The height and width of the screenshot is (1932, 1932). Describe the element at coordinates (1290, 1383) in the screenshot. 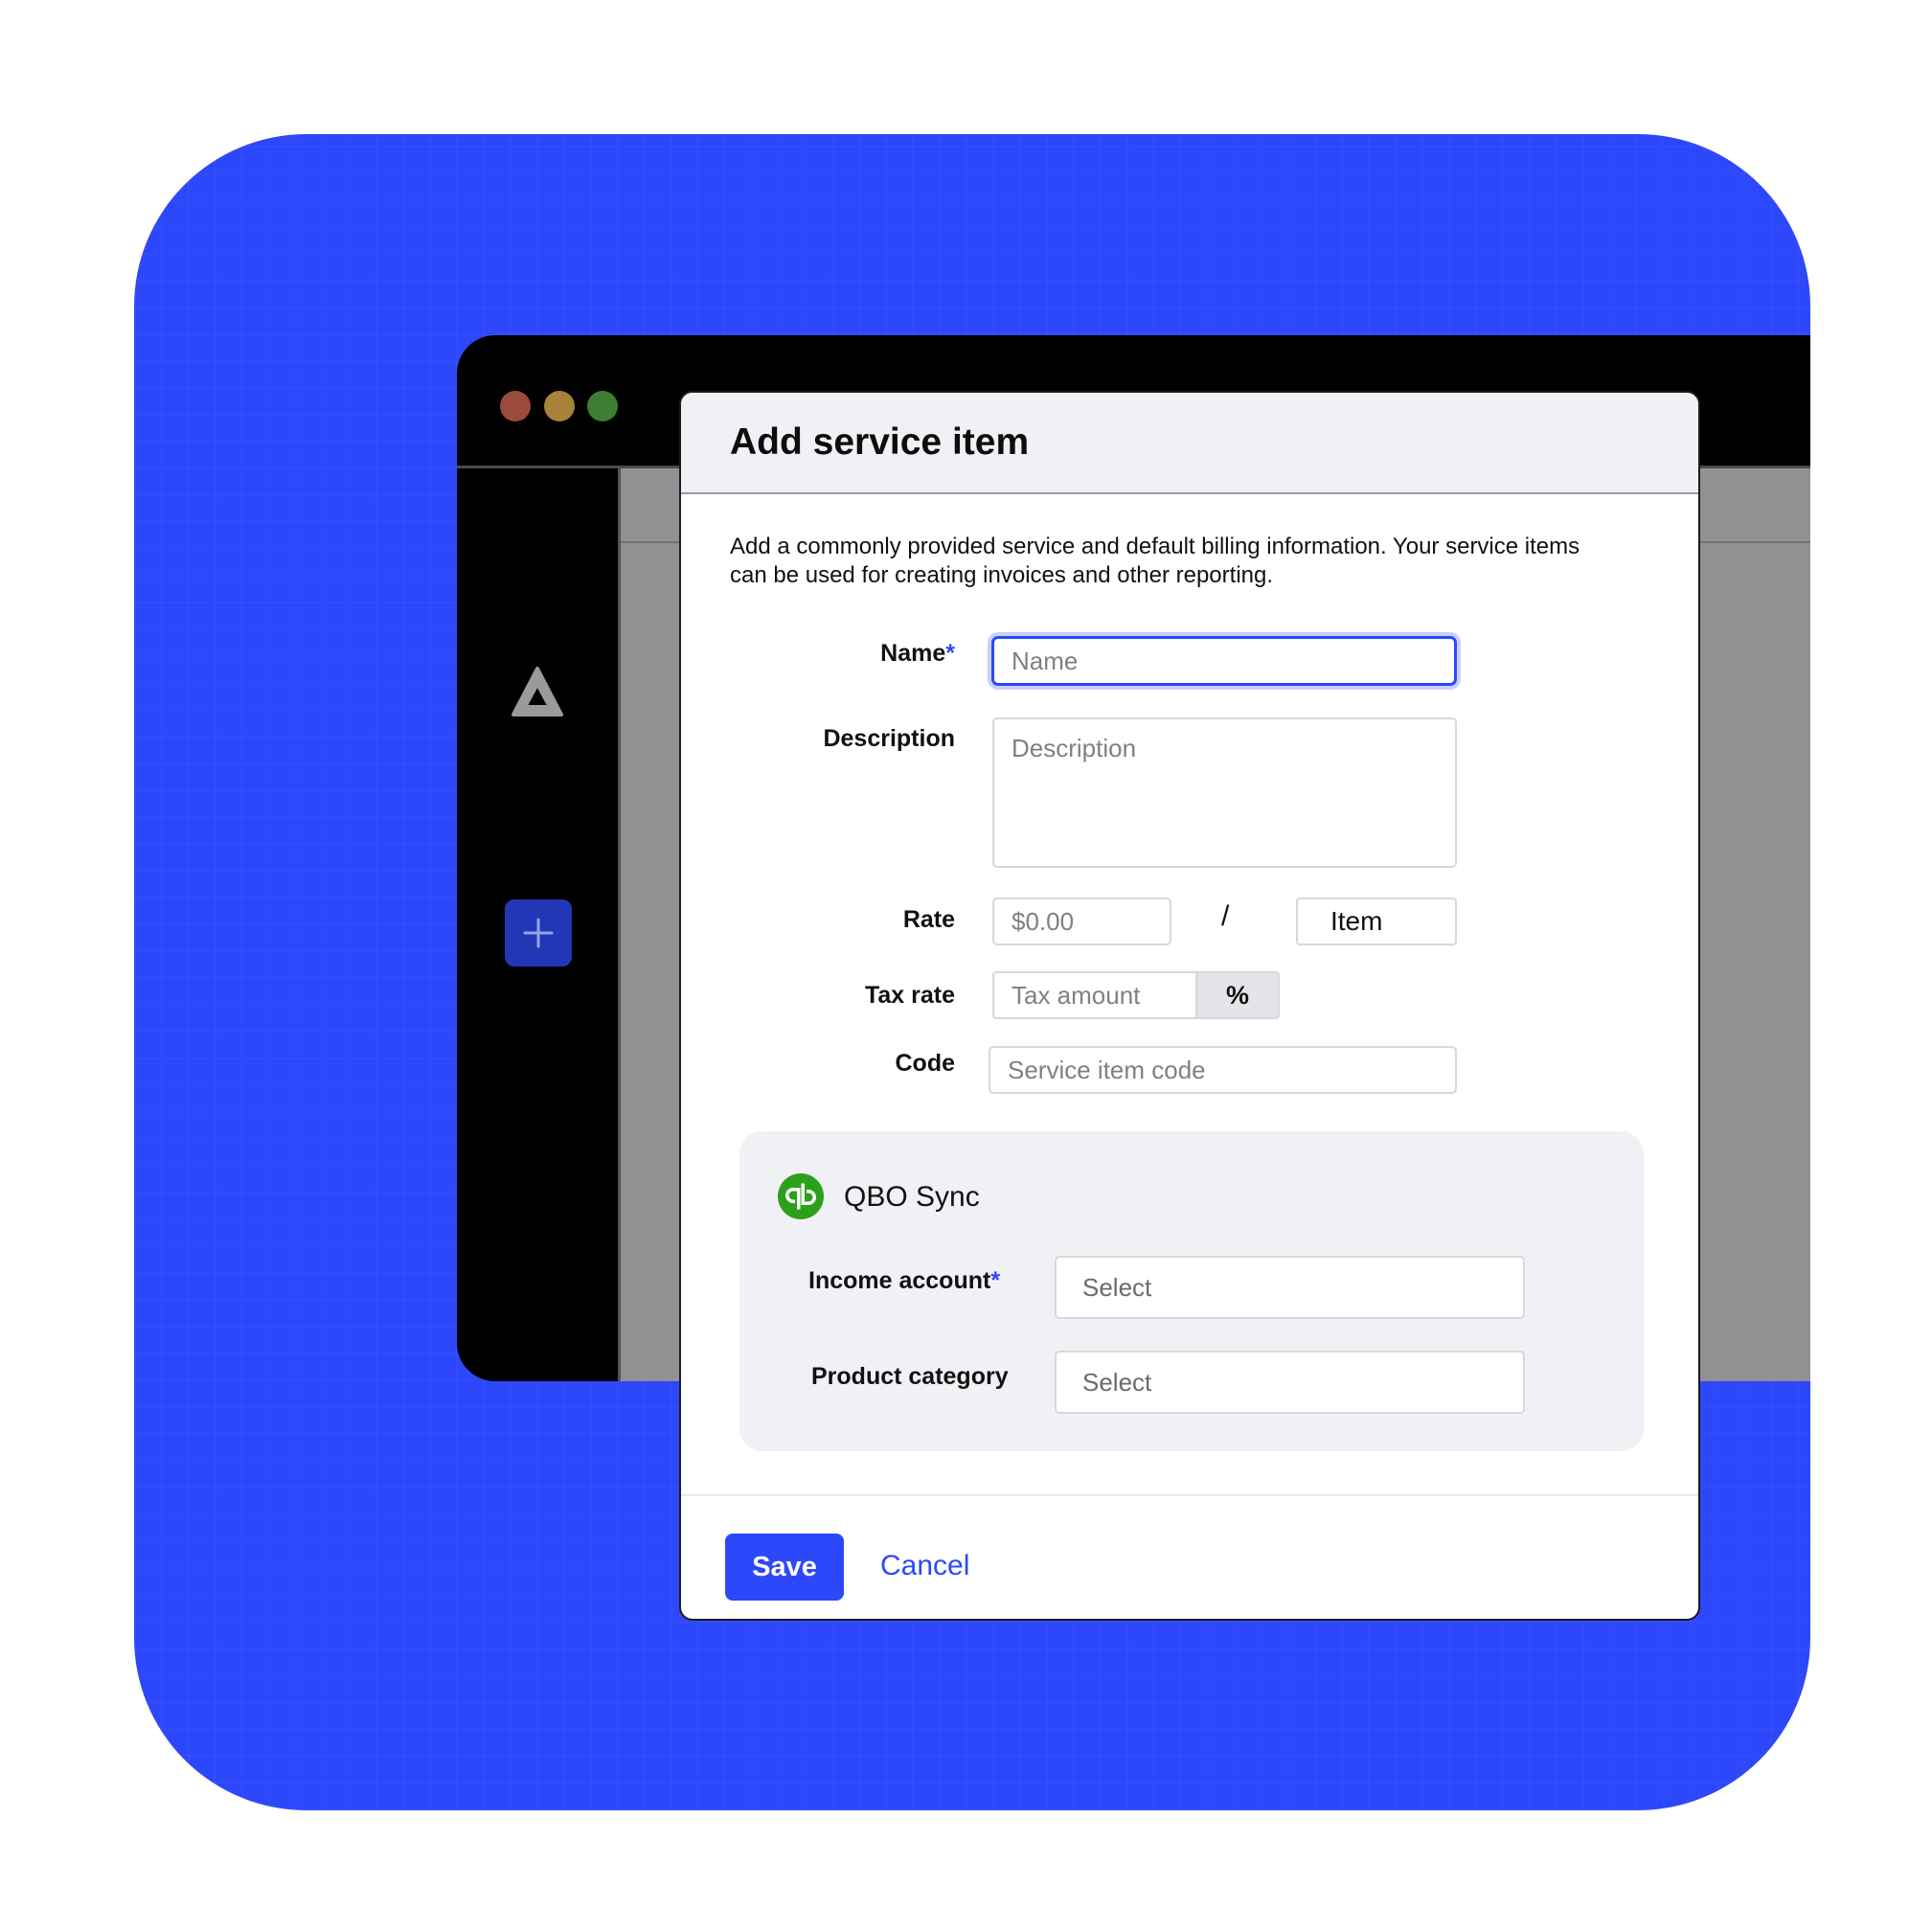

I see `product-category-select: Select` at that location.